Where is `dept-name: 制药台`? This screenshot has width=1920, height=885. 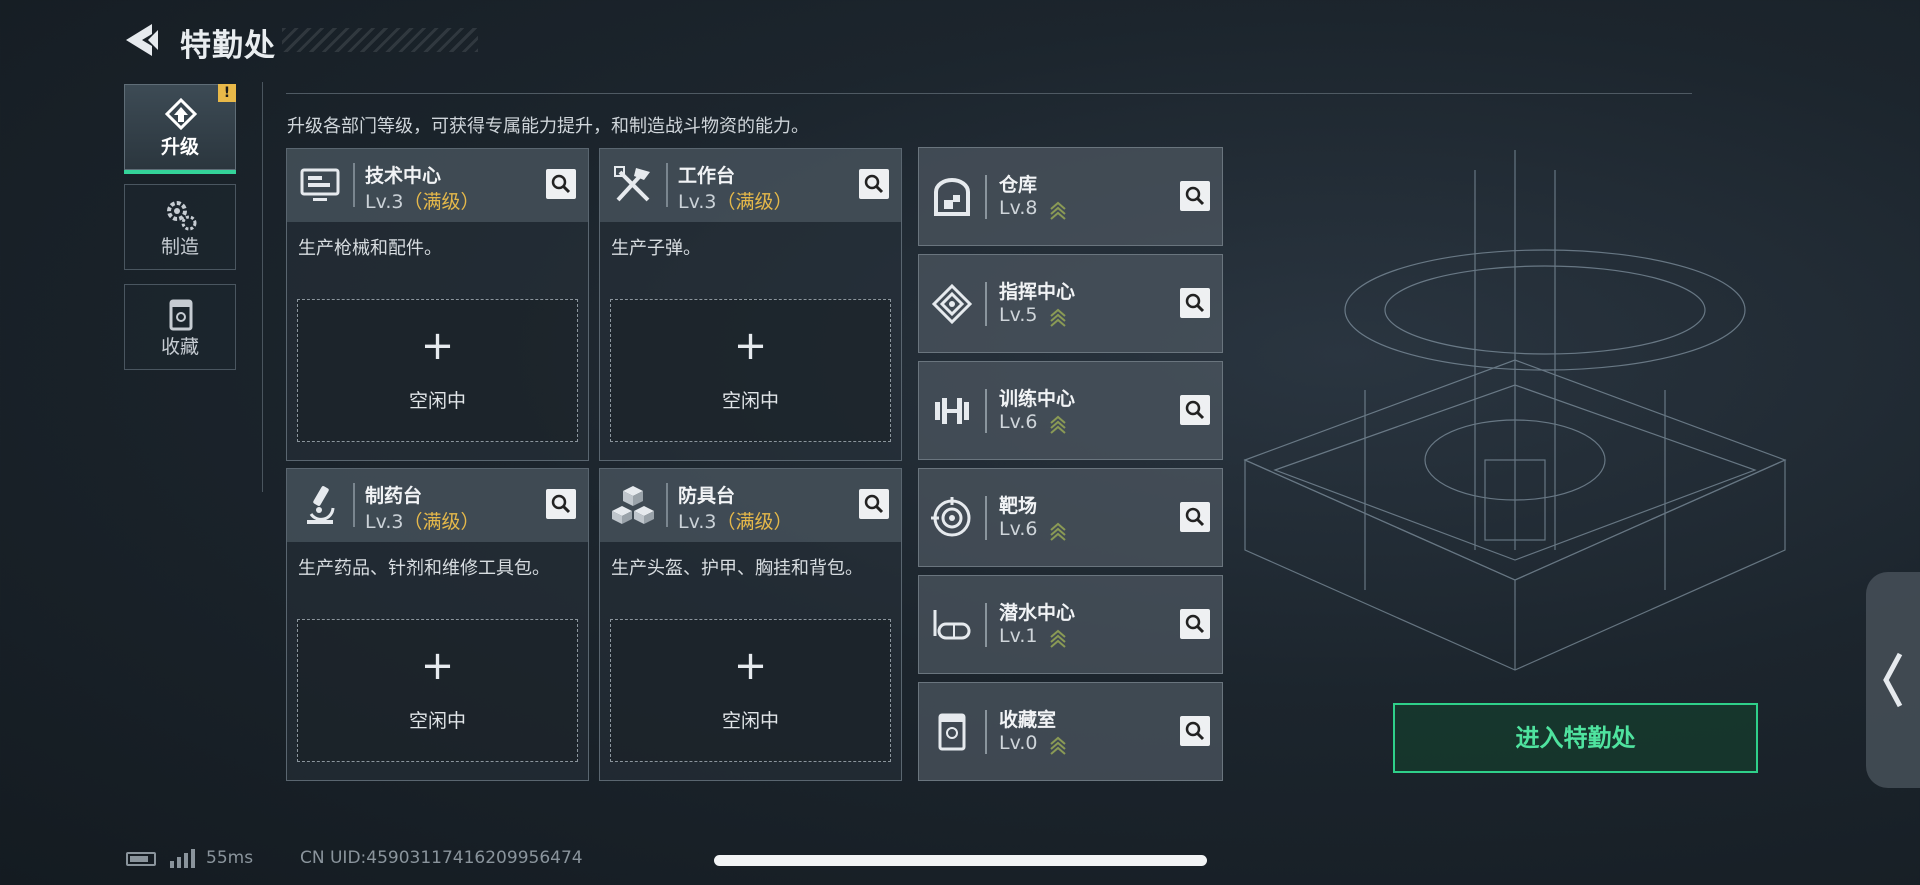 dept-name: 制药台 is located at coordinates (394, 496).